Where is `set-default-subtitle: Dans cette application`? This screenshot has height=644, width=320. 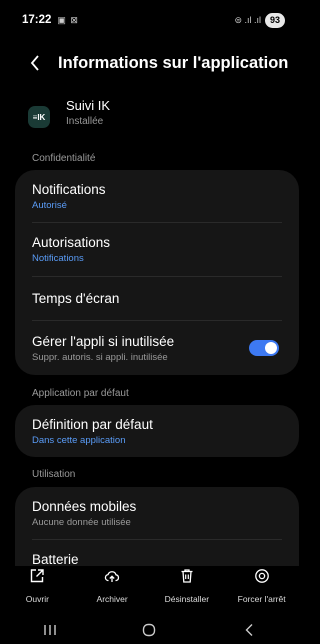
set-default-subtitle: Dans cette application is located at coordinates (79, 440).